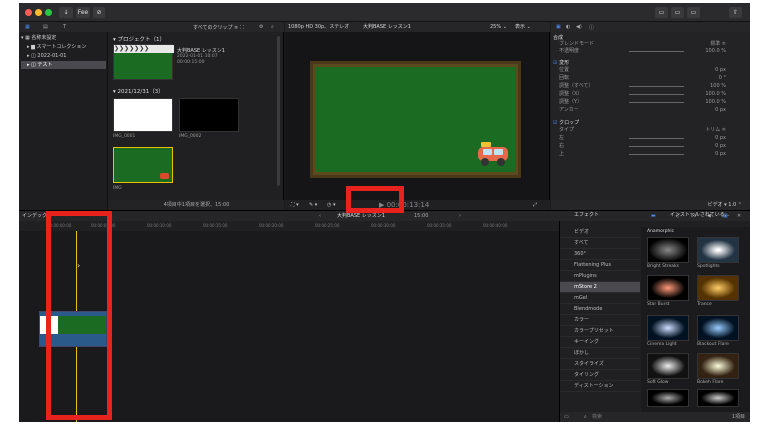 The height and width of the screenshot is (432, 768). I want to click on scale-slider, so click(656, 86).